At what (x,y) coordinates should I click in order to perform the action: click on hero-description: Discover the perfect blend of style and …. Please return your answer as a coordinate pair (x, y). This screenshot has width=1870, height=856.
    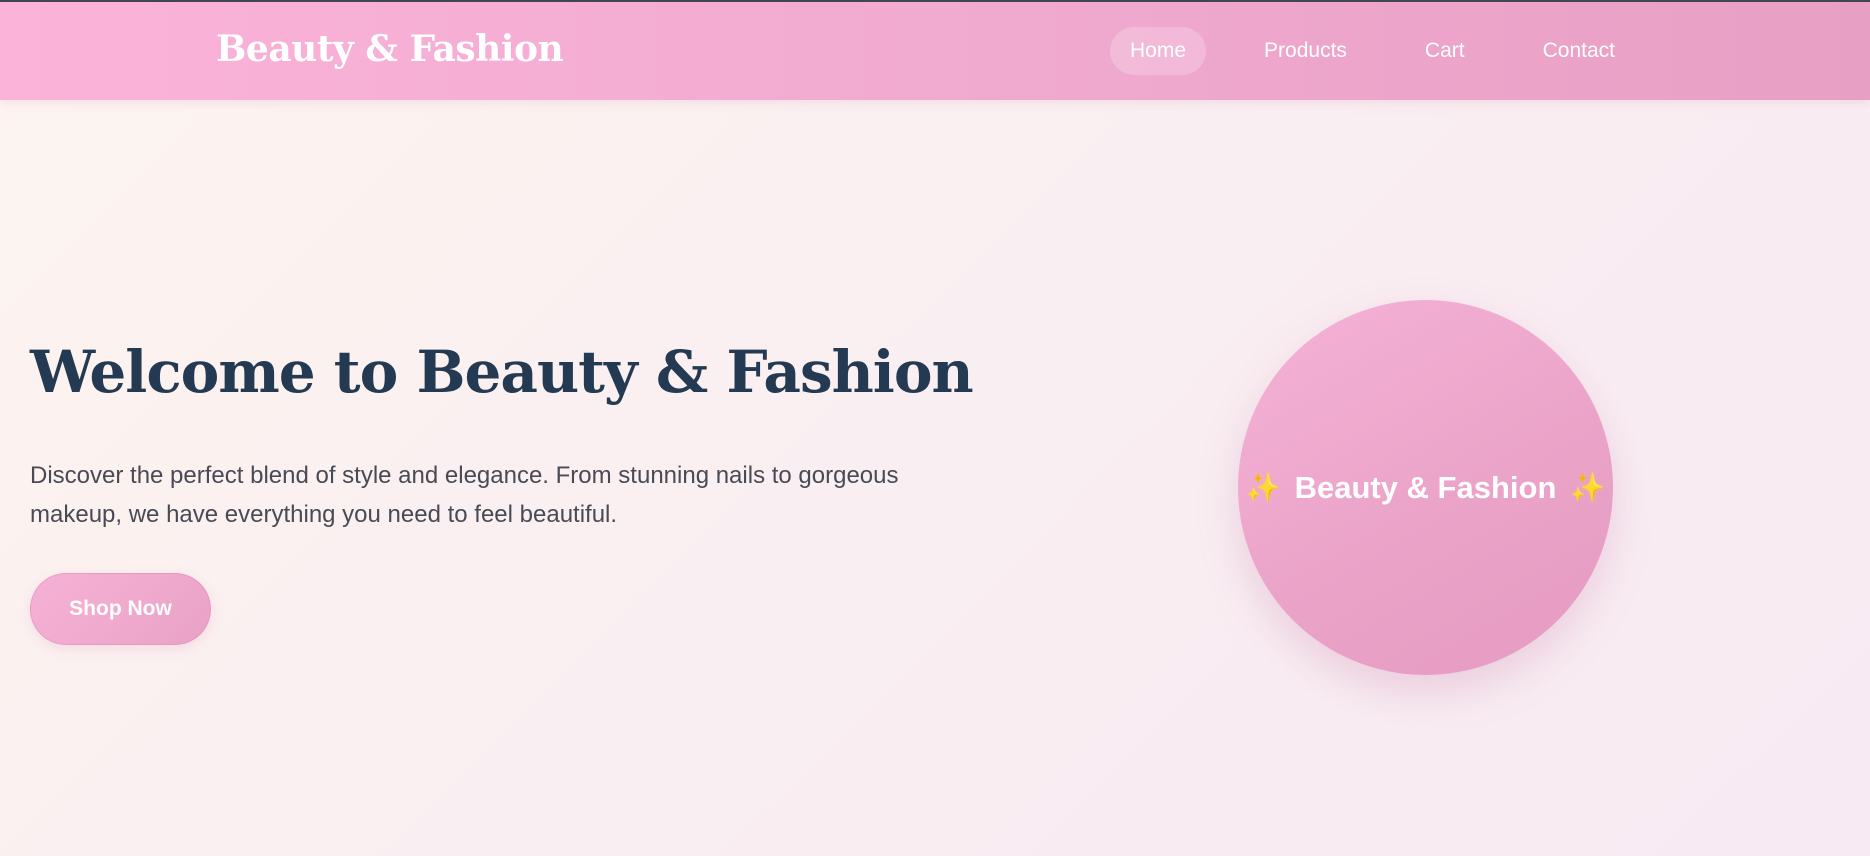
    Looking at the image, I should click on (464, 495).